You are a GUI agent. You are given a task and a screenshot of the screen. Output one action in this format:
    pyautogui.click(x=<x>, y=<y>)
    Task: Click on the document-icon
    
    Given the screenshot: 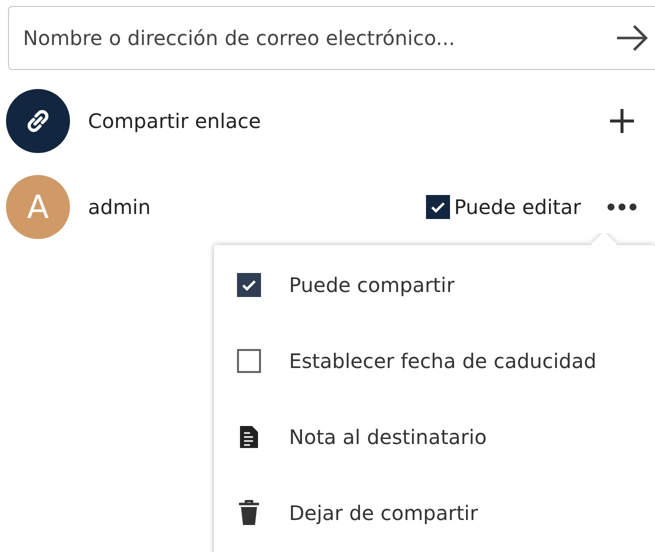 What is the action you would take?
    pyautogui.click(x=249, y=437)
    